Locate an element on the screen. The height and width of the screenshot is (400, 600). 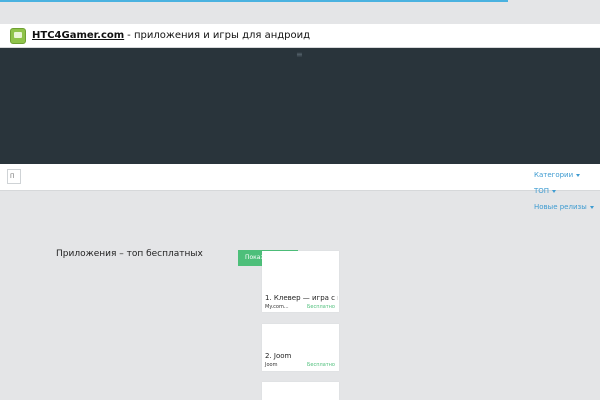
navigation-bar is located at coordinates (300, 177).